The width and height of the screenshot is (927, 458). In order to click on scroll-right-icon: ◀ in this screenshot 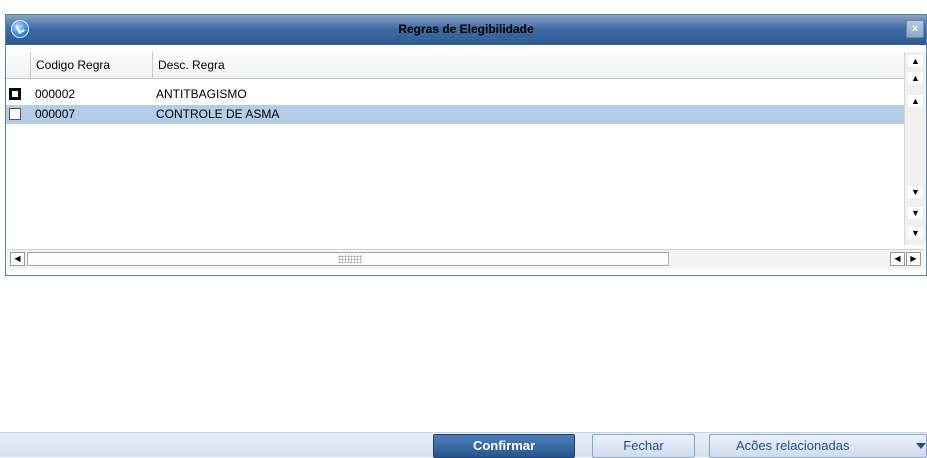, I will do `click(897, 259)`.